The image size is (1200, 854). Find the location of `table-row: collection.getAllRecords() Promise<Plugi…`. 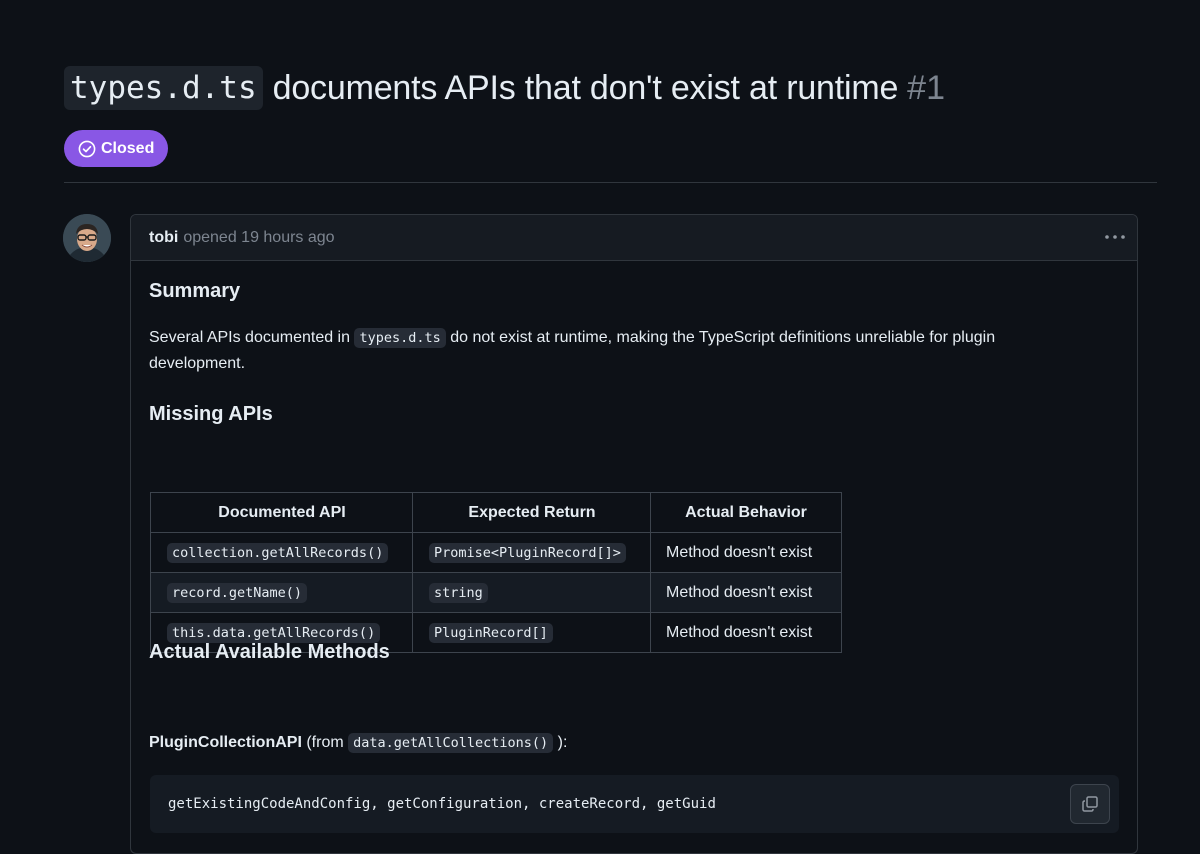

table-row: collection.getAllRecords() Promise<Plugi… is located at coordinates (496, 552).